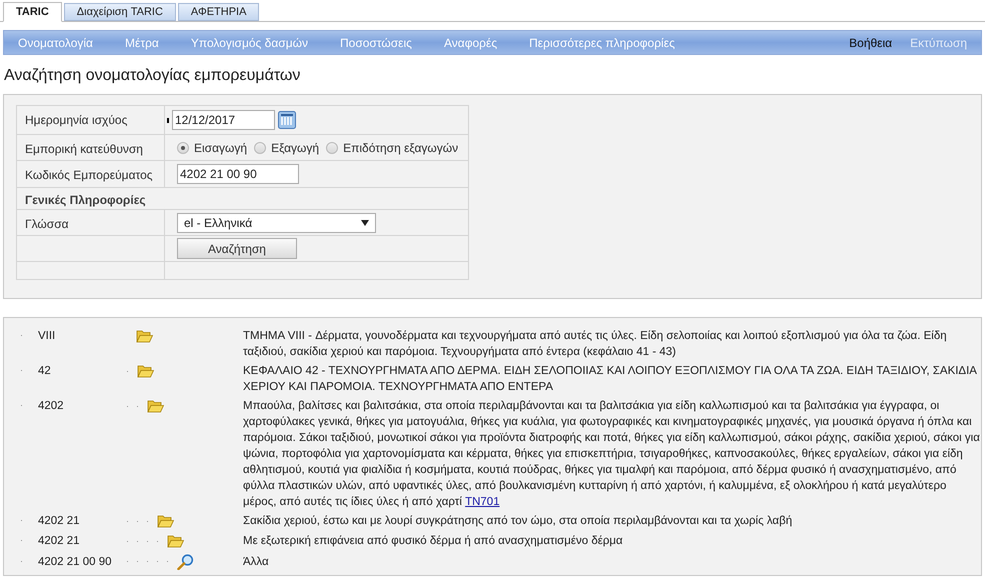  I want to click on page-title: Αναζήτηση ονοματολογίας εμπορευμάτων, so click(152, 76).